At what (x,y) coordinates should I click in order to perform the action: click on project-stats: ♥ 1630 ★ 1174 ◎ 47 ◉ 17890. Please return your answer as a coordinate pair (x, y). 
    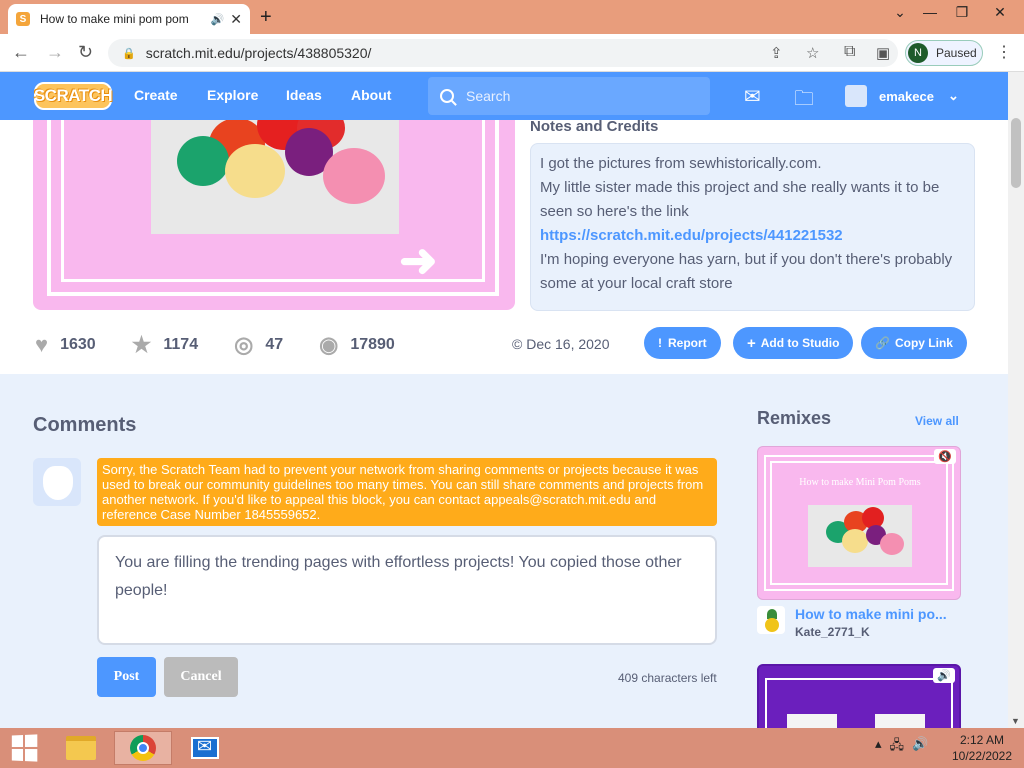
    Looking at the image, I should click on (233, 345).